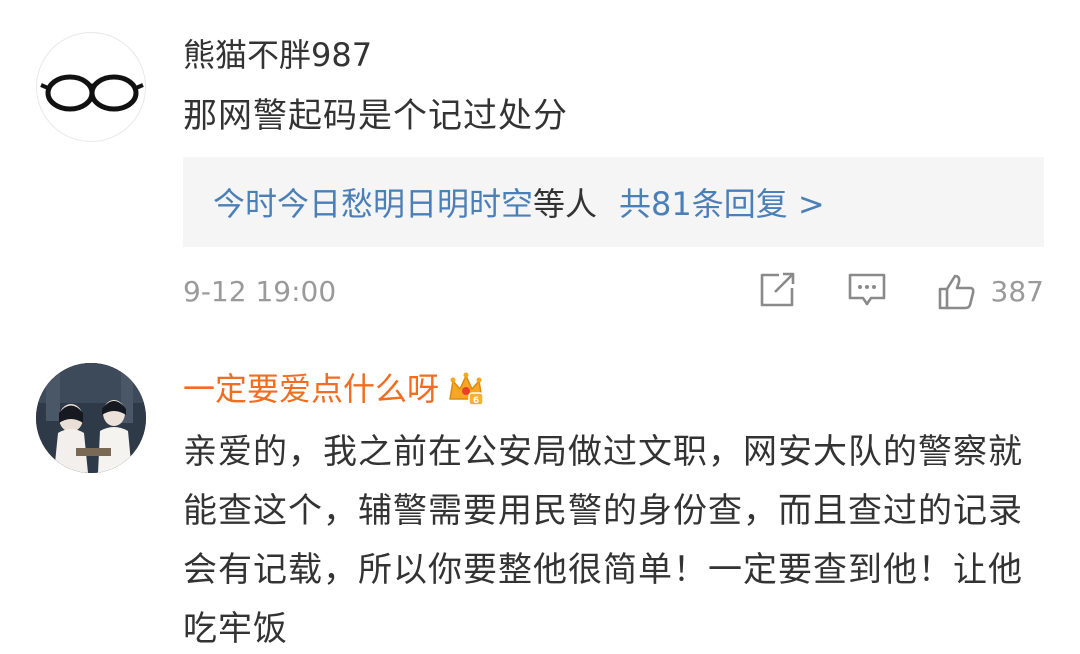 This screenshot has height=654, width=1080. I want to click on avatar-photo, so click(91, 418).